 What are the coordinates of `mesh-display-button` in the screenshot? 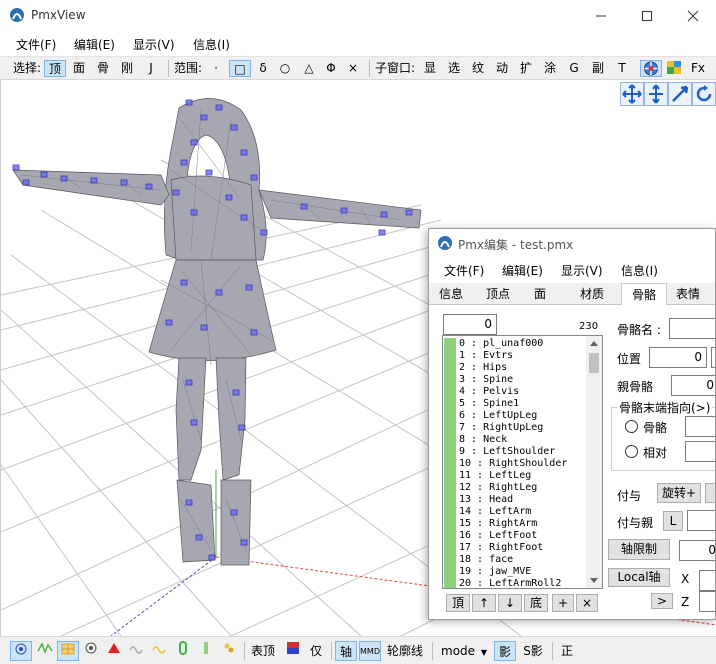 It's located at (68, 651).